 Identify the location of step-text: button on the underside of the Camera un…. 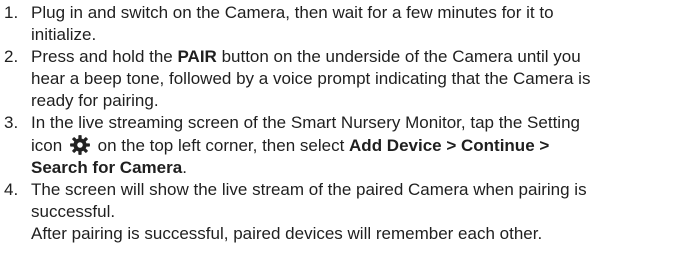
(398, 56).